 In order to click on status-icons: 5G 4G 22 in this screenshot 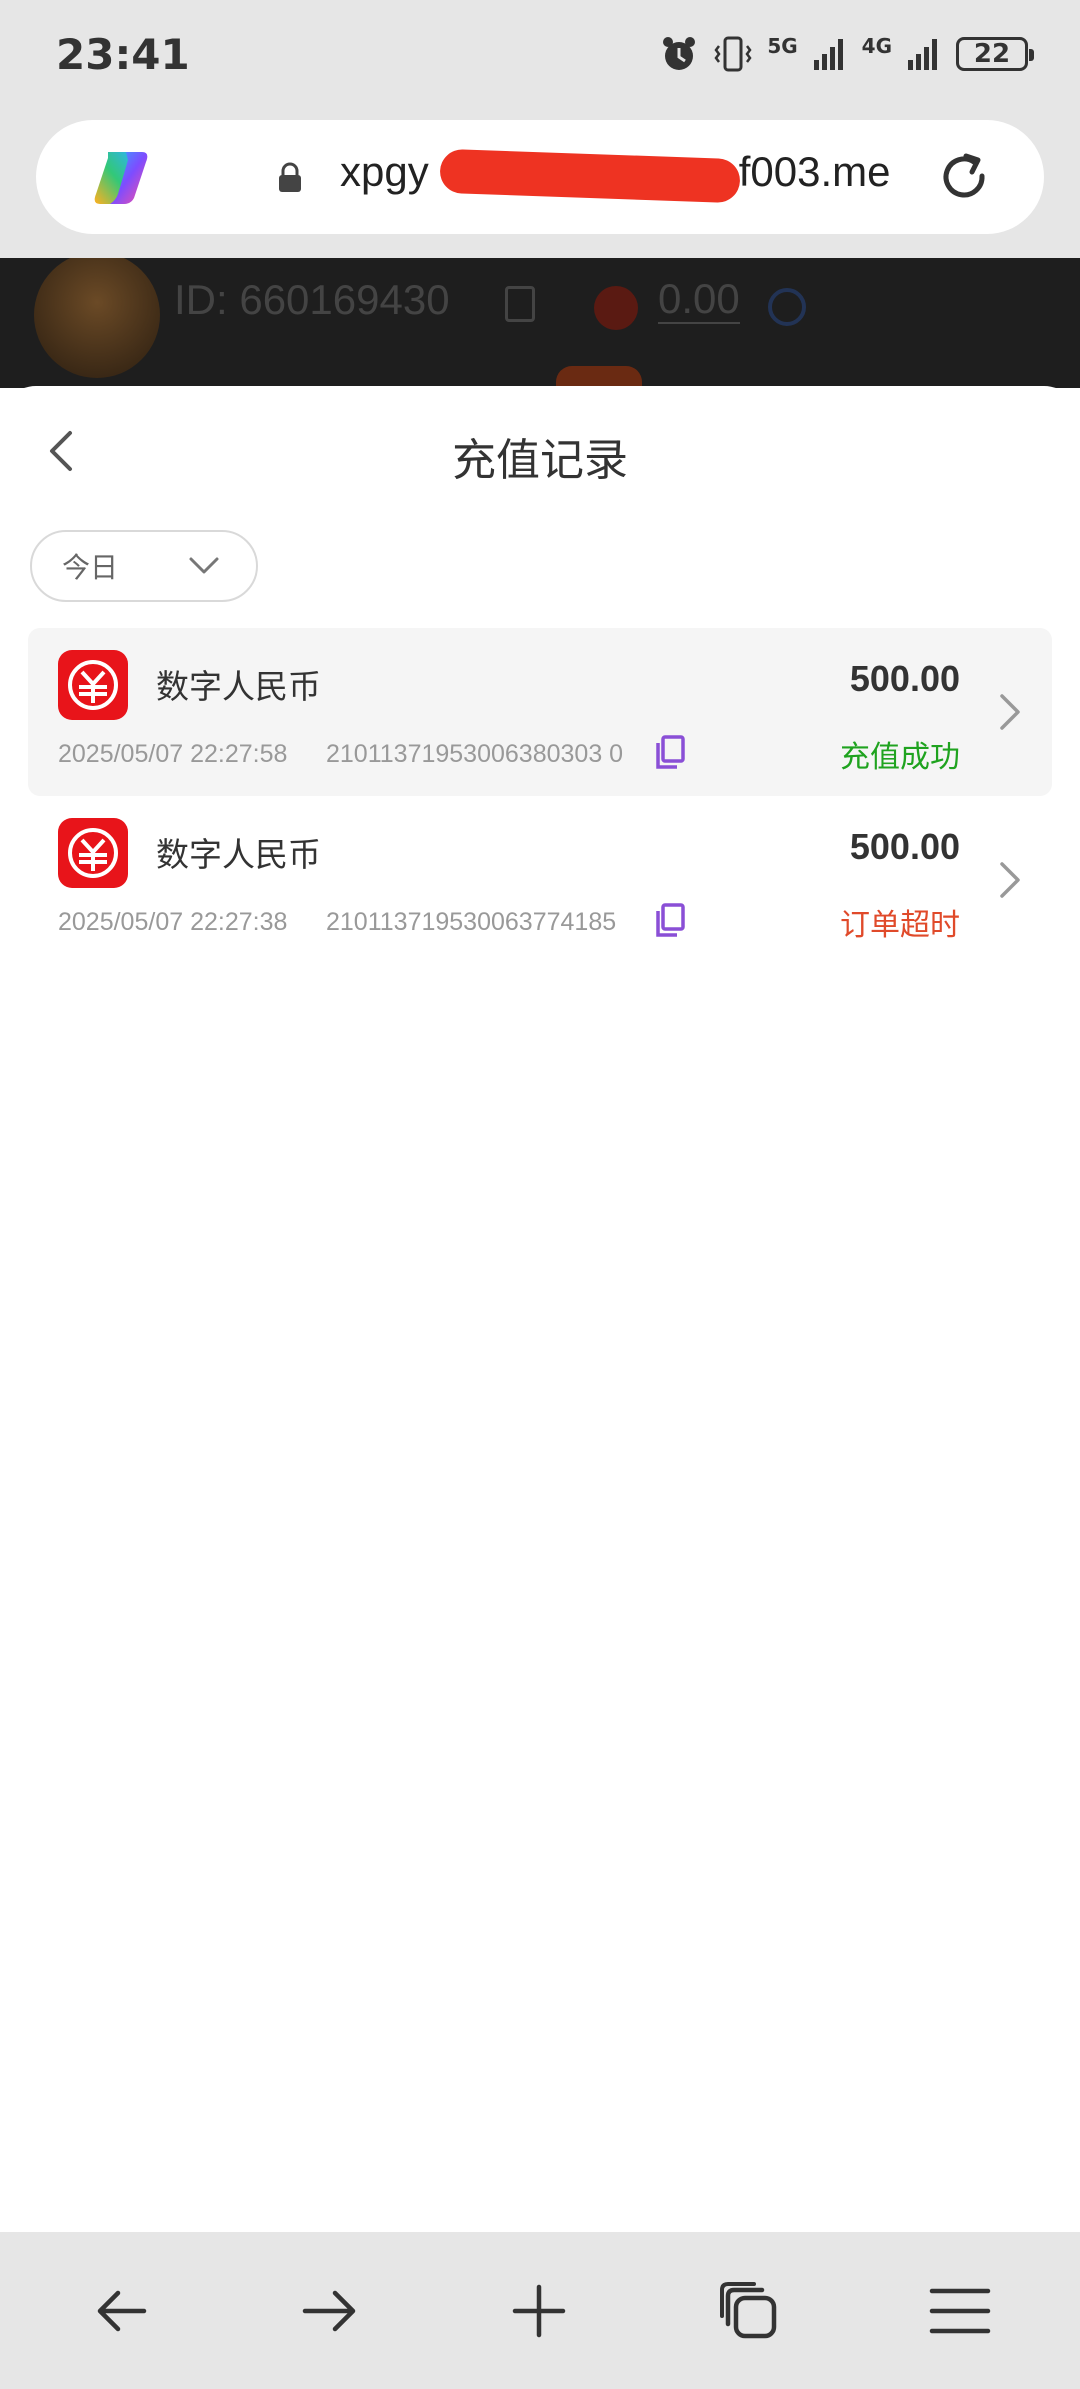, I will do `click(846, 54)`.